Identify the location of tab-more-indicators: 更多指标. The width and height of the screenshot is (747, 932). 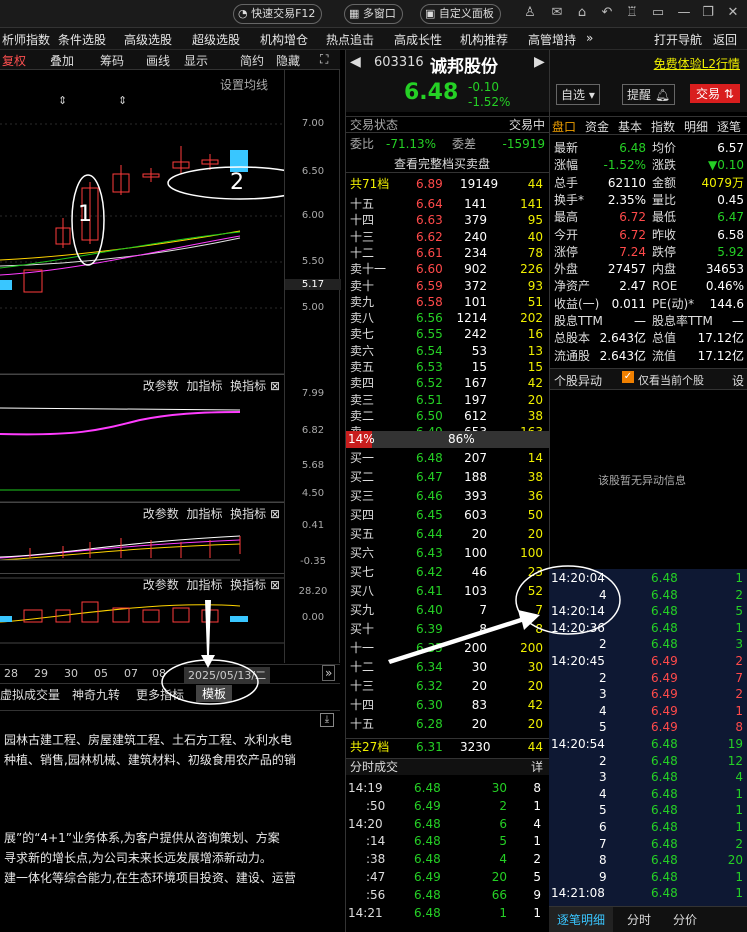
(160, 694).